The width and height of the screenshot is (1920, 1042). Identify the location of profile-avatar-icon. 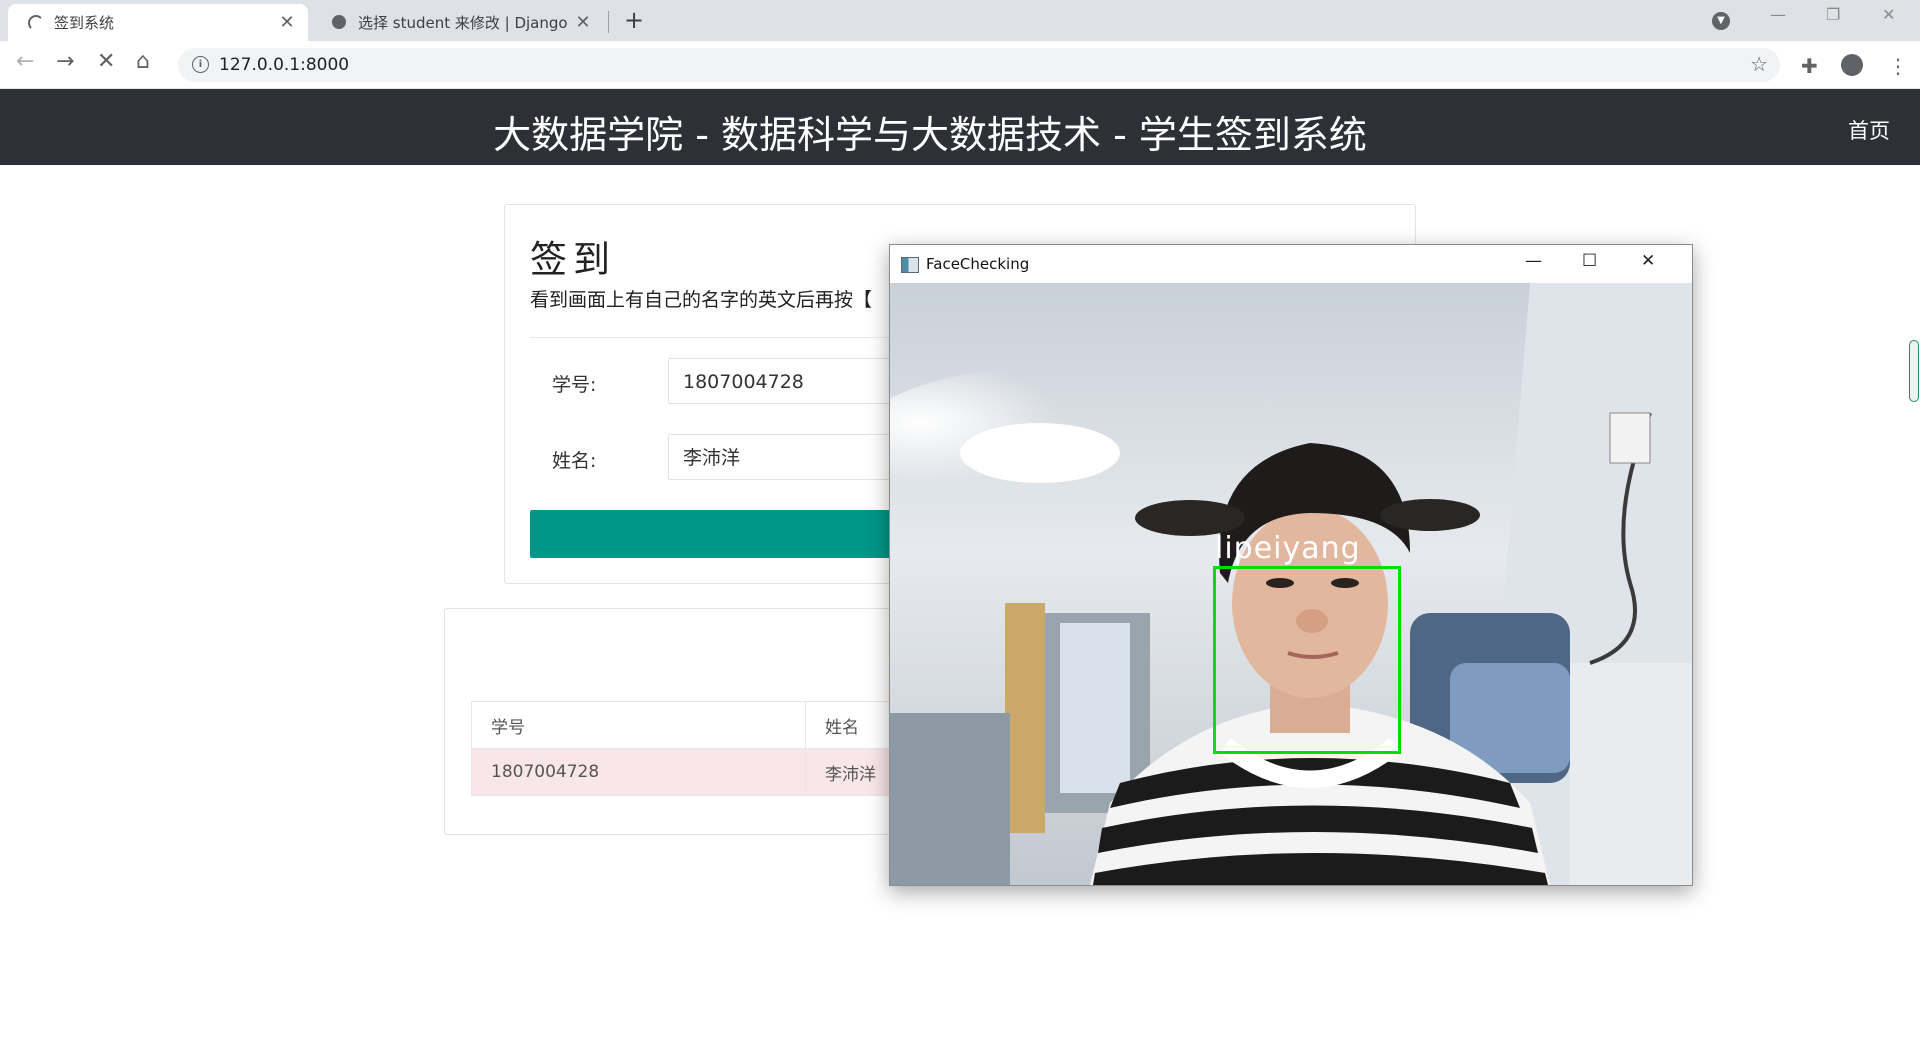
(1852, 65).